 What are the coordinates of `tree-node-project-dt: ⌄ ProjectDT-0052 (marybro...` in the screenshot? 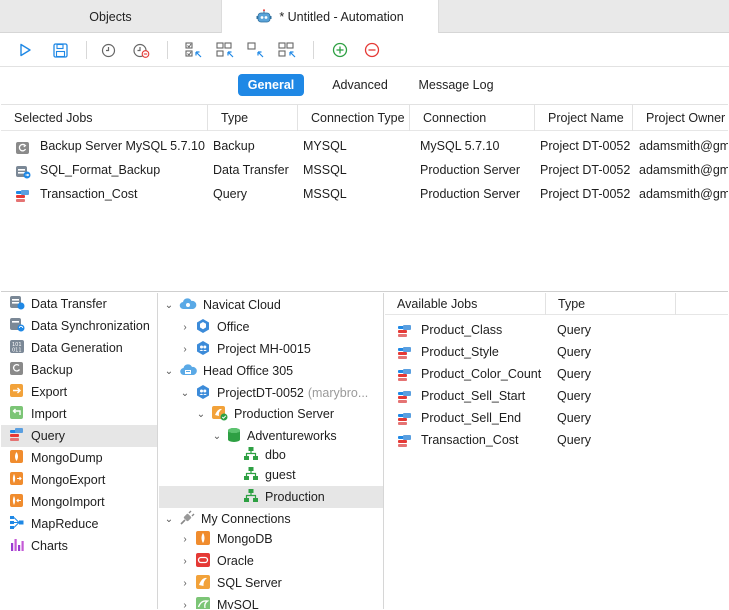 It's located at (273, 393).